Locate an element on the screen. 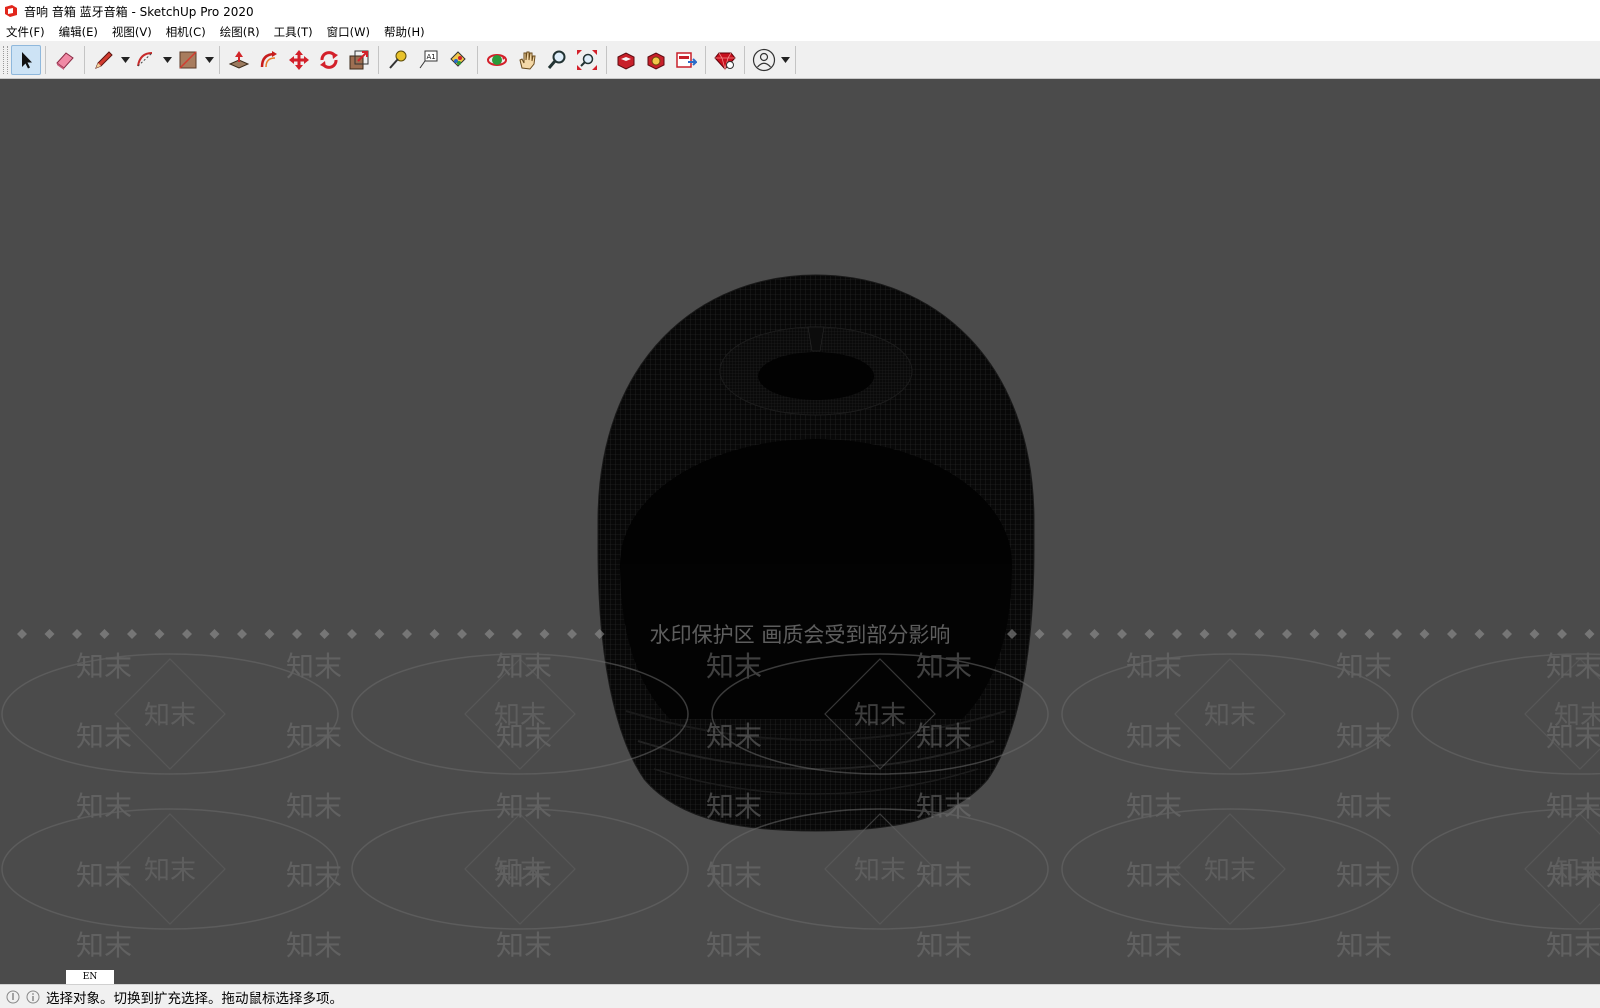 The image size is (1600, 1008). send-to-layout-button is located at coordinates (686, 60).